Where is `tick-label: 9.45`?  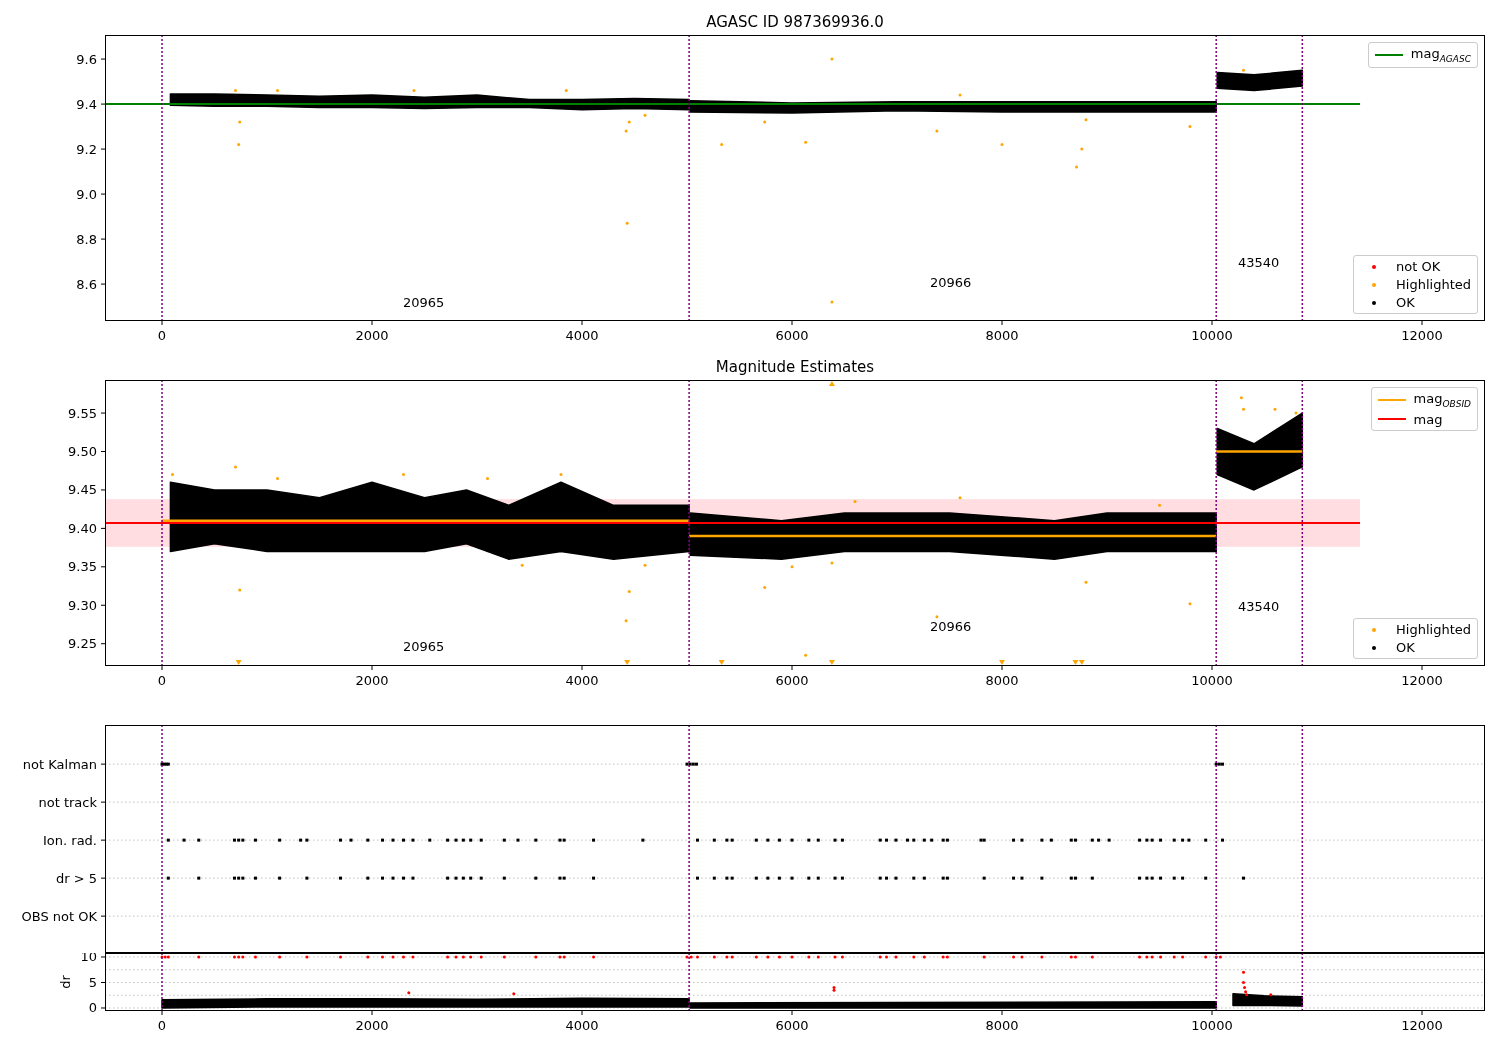
tick-label: 9.45 is located at coordinates (82, 490).